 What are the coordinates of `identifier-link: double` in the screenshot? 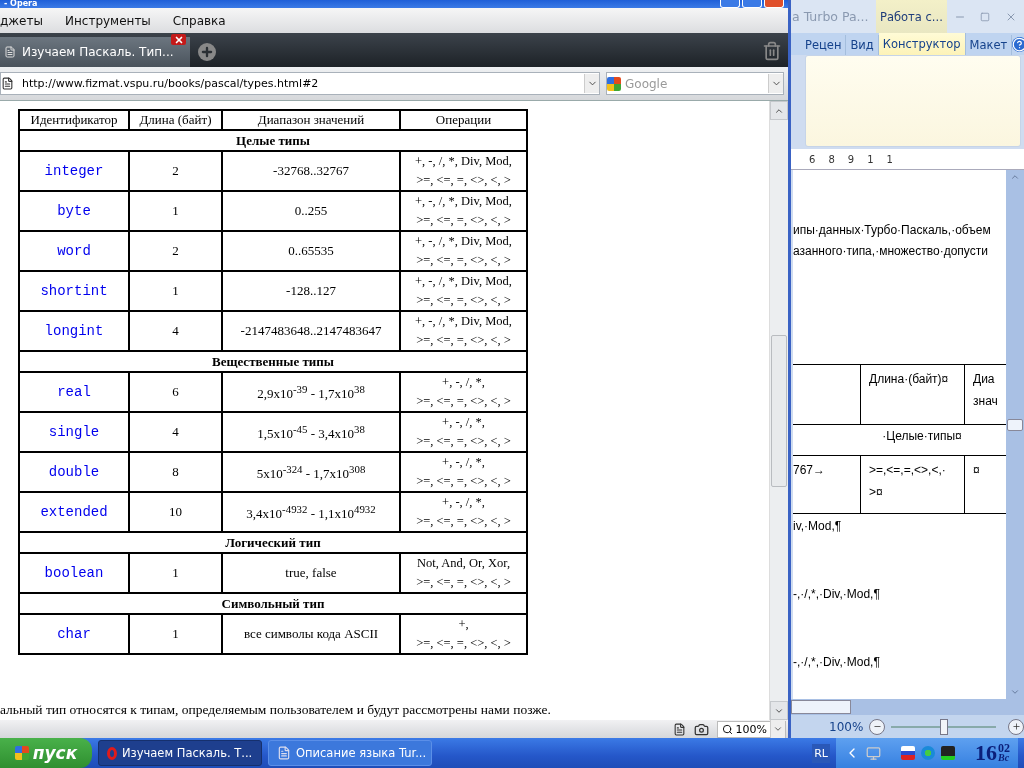 It's located at (74, 472).